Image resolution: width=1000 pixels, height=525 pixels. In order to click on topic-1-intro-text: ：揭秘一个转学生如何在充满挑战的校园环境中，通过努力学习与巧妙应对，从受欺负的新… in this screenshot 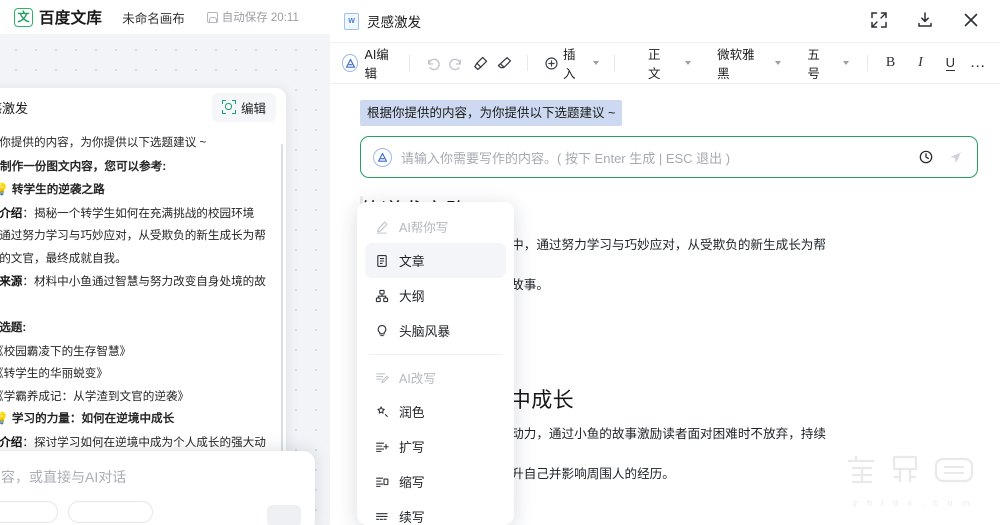, I will do `click(133, 235)`.